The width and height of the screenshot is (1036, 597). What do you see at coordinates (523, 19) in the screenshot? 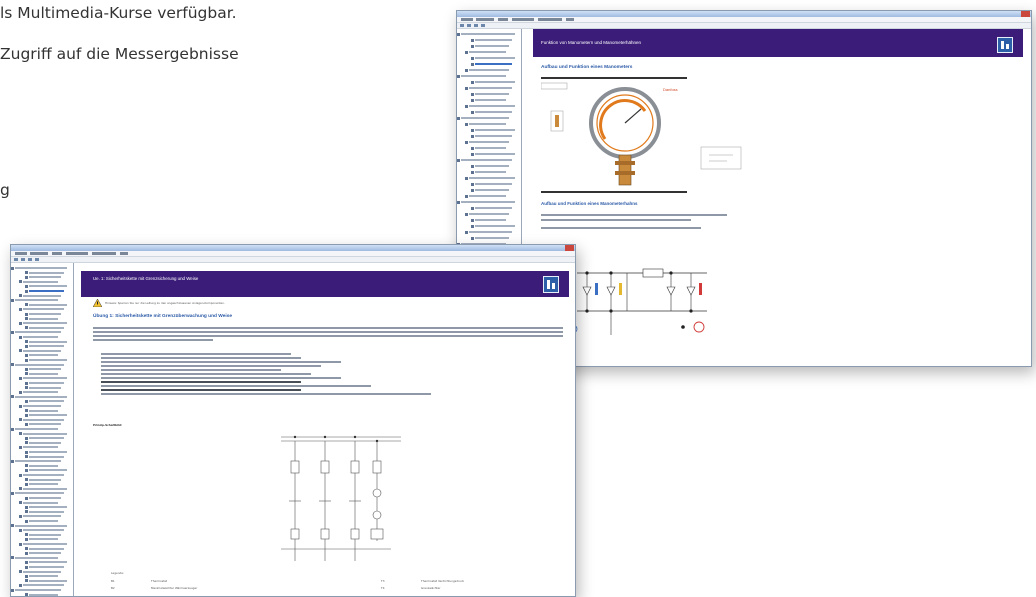
I see `back-menu-extras` at bounding box center [523, 19].